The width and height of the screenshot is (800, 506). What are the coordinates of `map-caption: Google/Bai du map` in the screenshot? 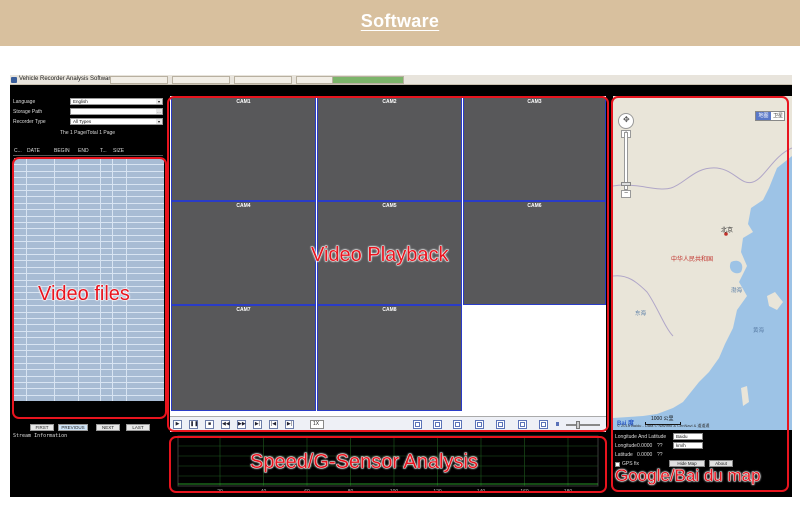 It's located at (688, 476).